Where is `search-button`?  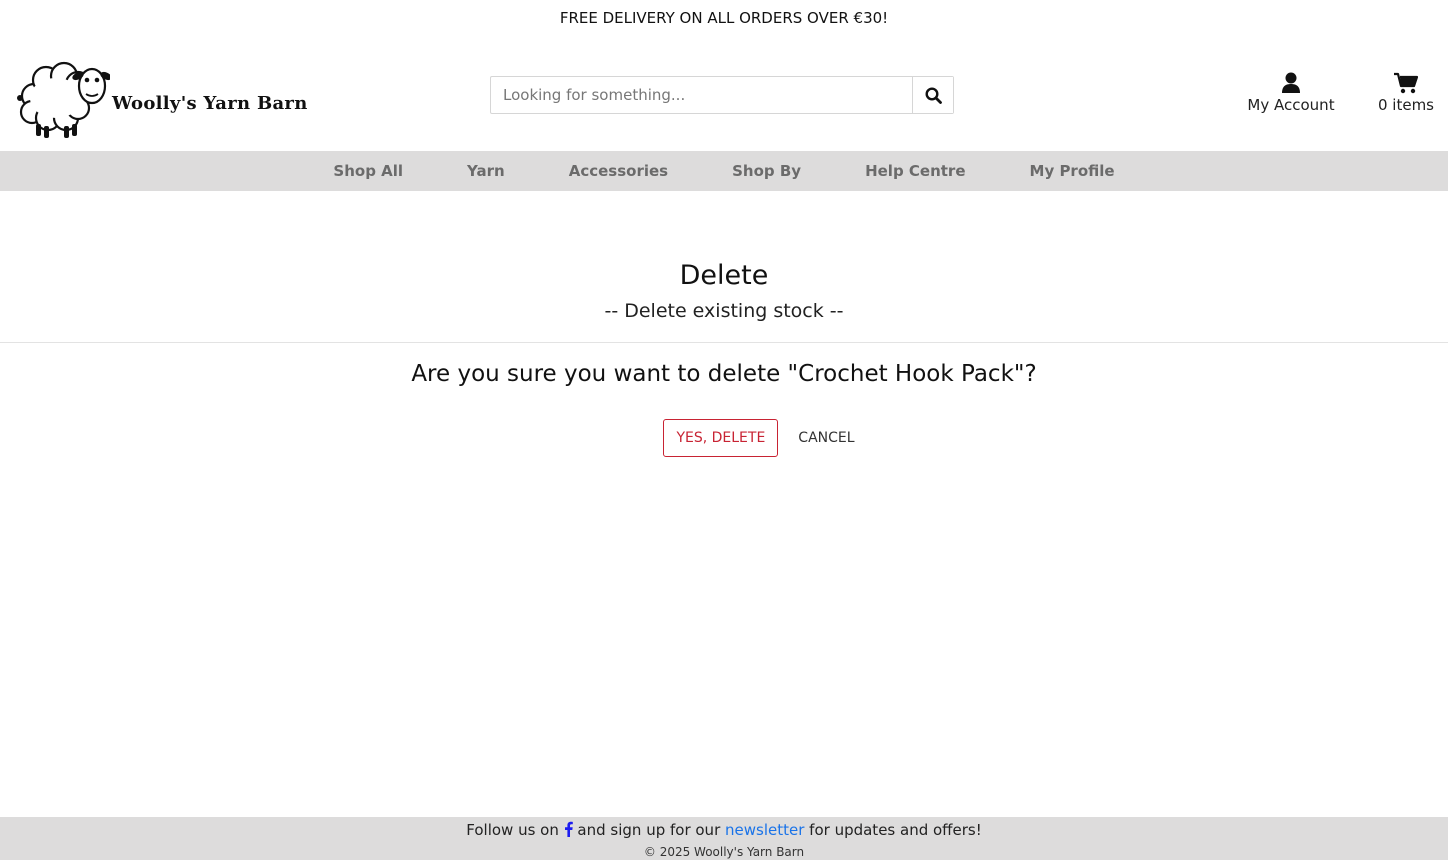
search-button is located at coordinates (932, 95).